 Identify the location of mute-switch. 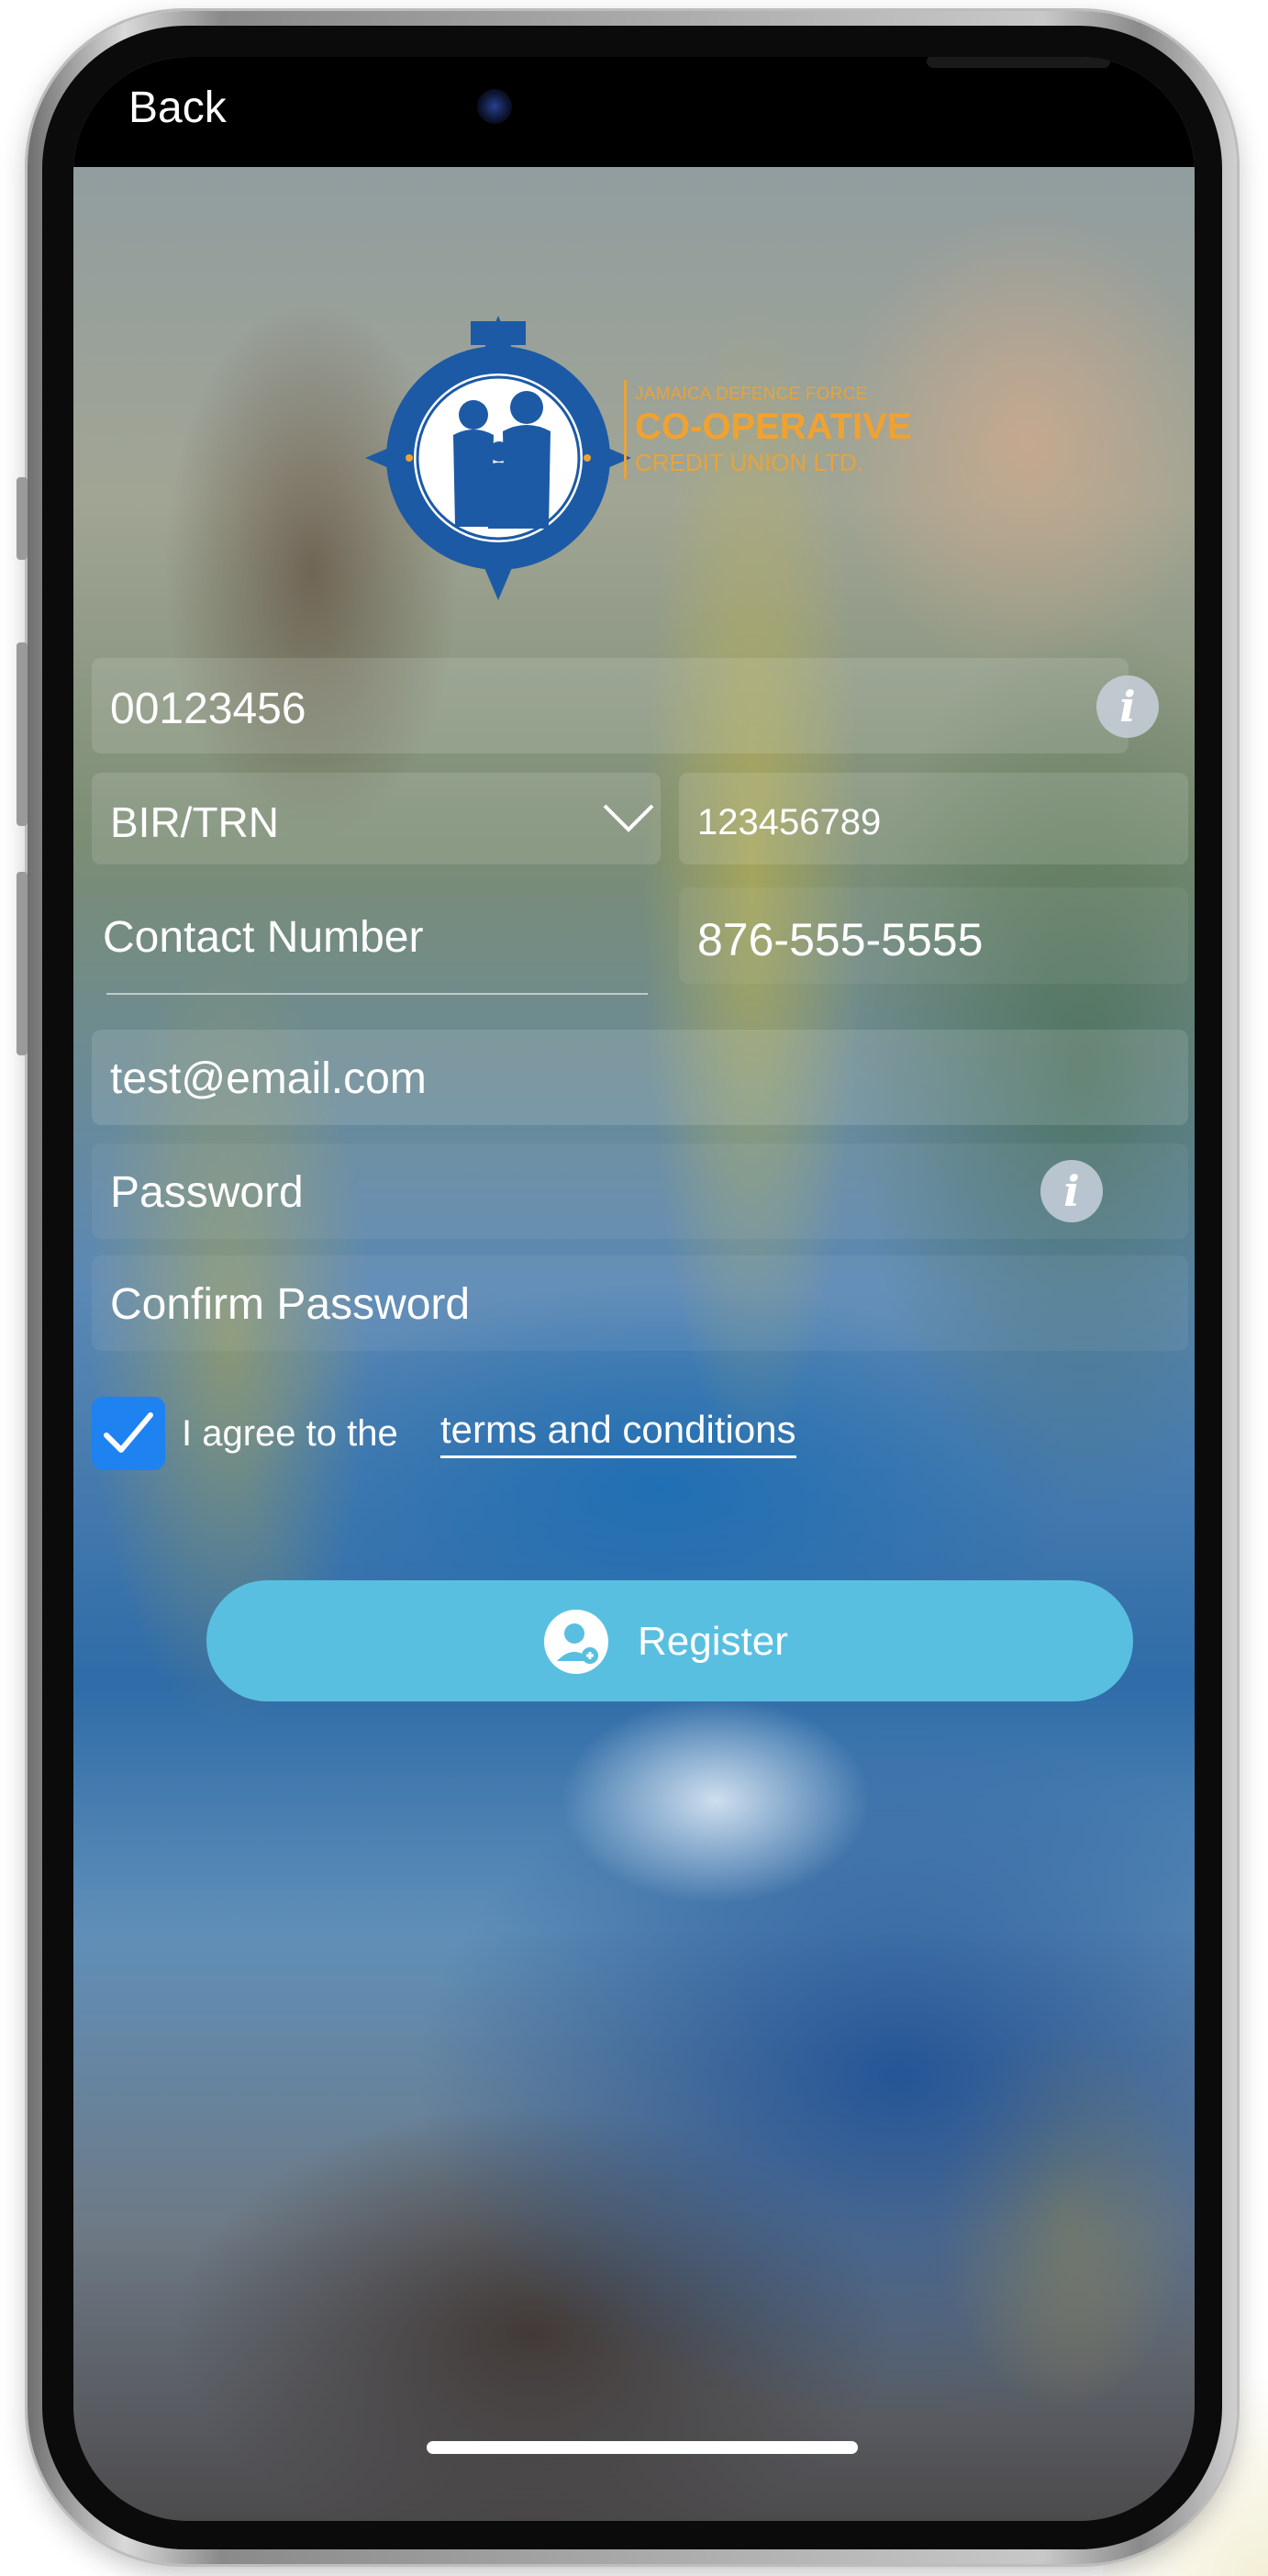
(23, 518).